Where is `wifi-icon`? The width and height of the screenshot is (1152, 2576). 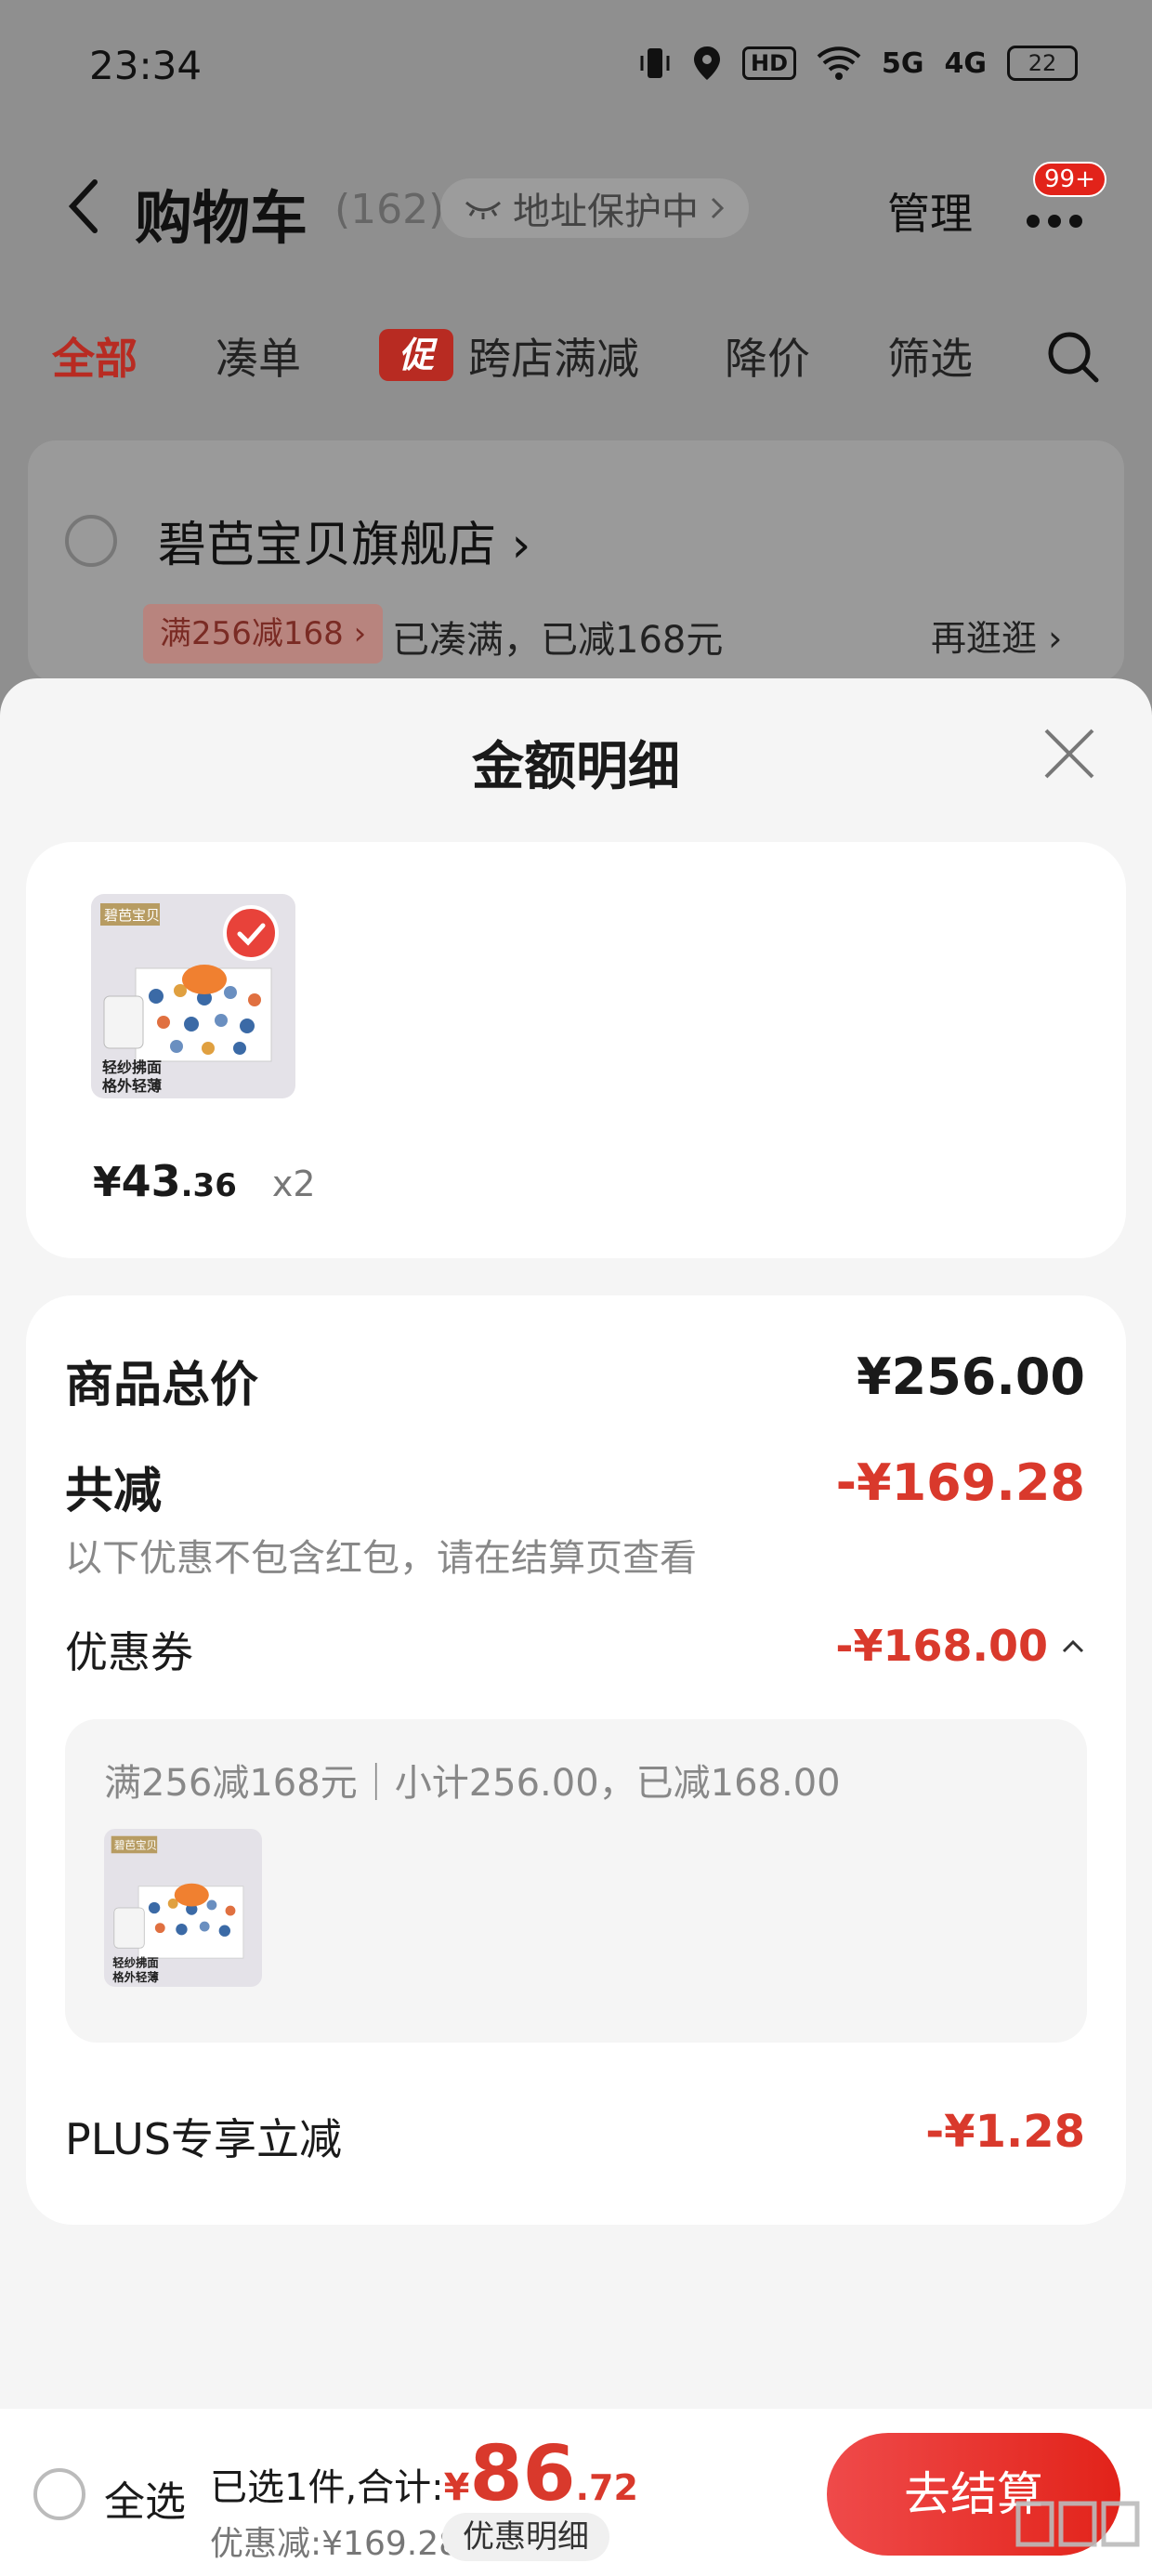
wifi-icon is located at coordinates (839, 63).